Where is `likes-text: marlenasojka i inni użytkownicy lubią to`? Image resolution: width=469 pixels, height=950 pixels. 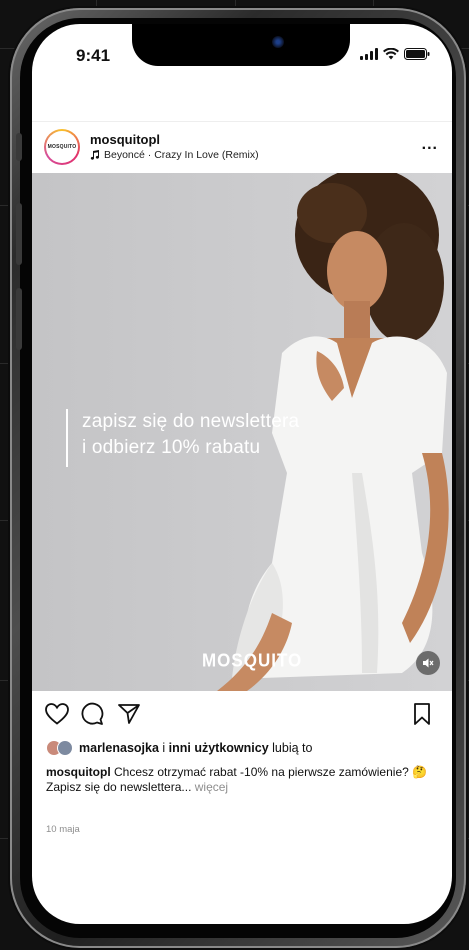
likes-text: marlenasojka i inni użytkownicy lubią to is located at coordinates (195, 748).